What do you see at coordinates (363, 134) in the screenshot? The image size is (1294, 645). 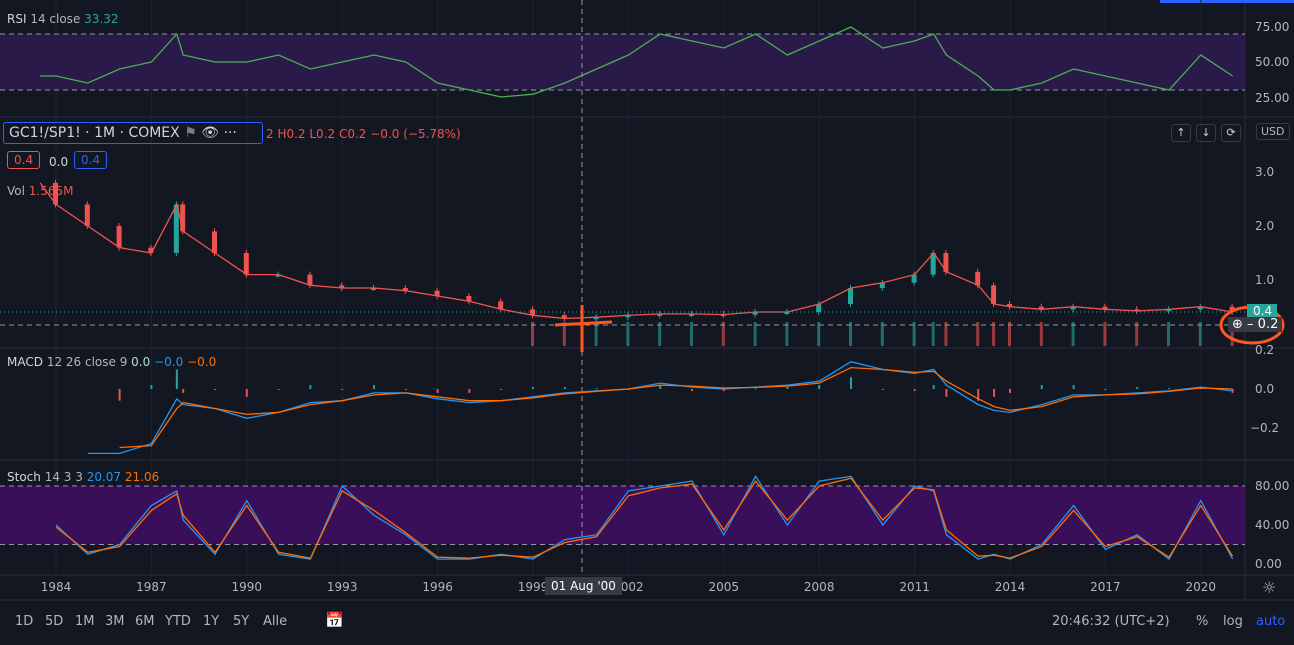 I see `ohlc-legend: 2 H0.2 L0.2 C0.2 −0.0 (−5.78%)` at bounding box center [363, 134].